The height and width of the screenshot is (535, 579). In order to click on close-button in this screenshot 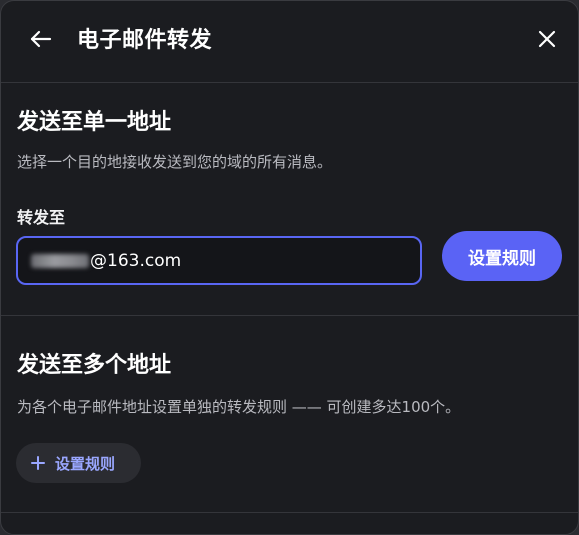, I will do `click(547, 39)`.